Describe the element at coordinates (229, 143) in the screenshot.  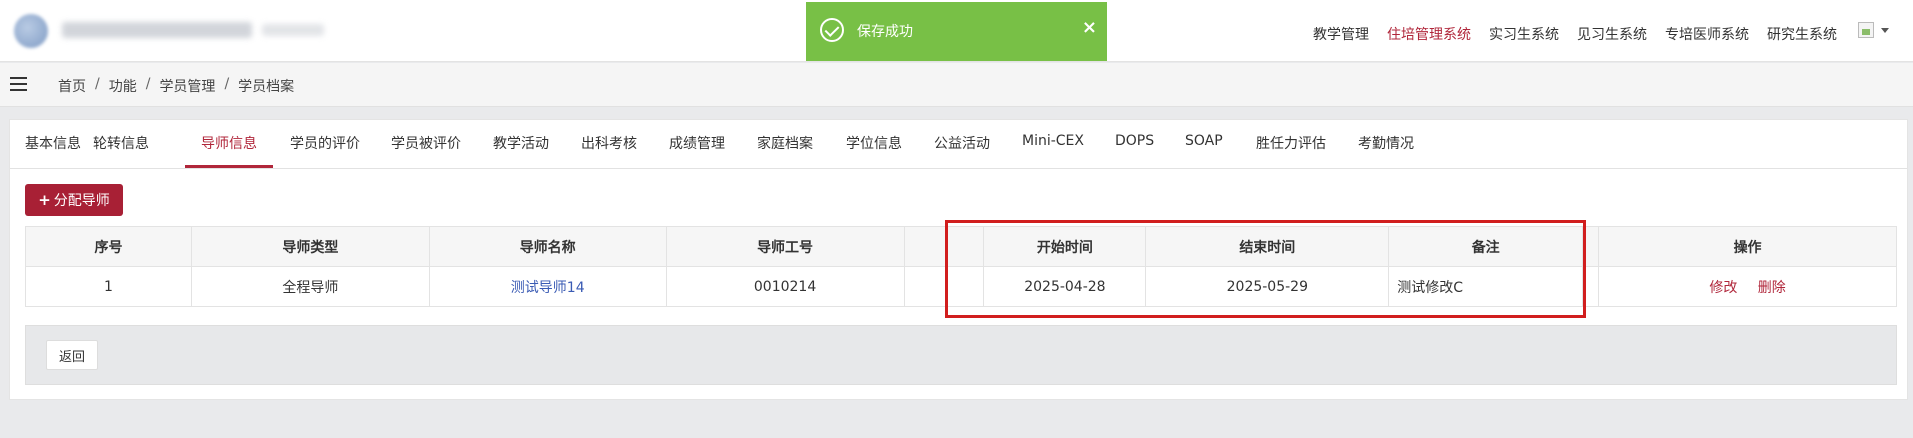
I see `tab-mentor-info: 导师信息` at that location.